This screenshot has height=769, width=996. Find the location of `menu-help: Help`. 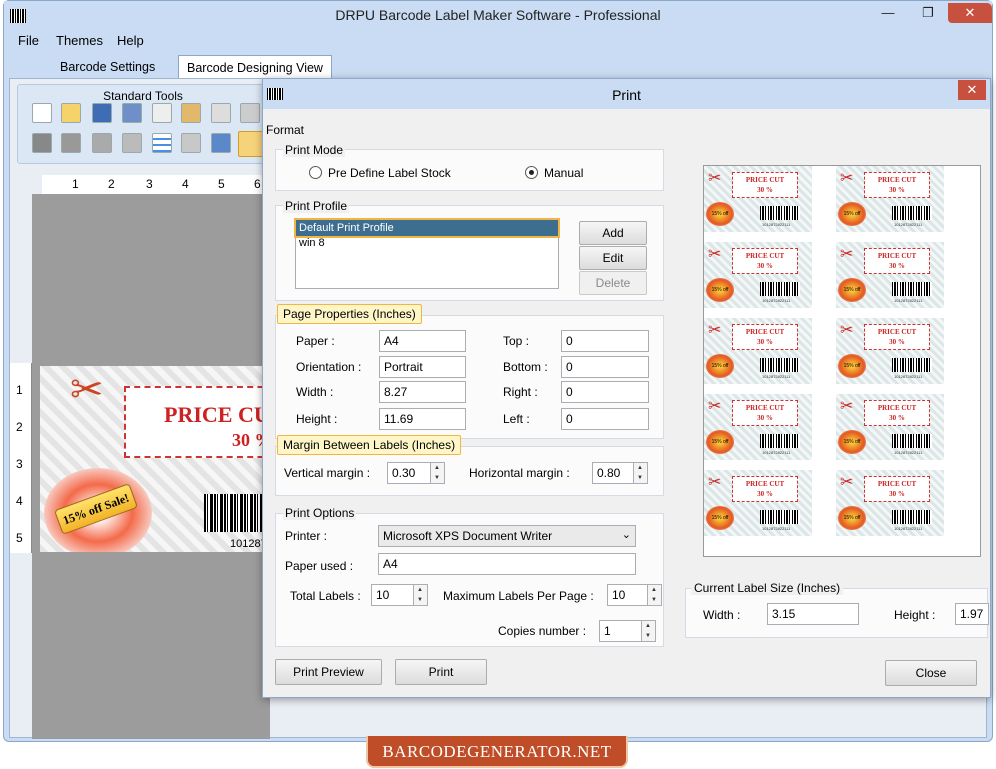

menu-help: Help is located at coordinates (130, 40).